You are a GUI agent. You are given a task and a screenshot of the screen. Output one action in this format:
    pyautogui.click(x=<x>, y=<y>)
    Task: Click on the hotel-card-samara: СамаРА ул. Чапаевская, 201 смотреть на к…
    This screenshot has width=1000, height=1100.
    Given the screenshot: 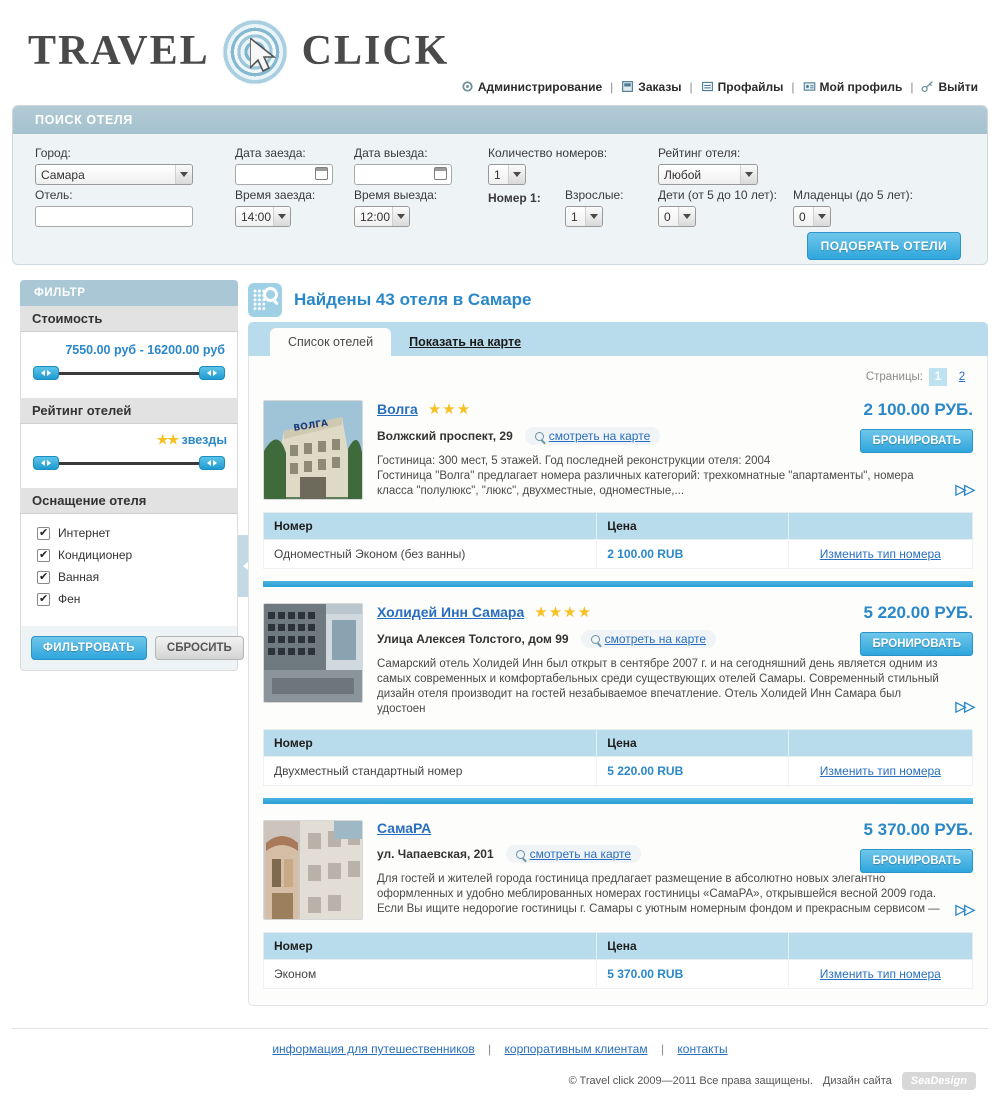 What is the action you would take?
    pyautogui.click(x=618, y=901)
    